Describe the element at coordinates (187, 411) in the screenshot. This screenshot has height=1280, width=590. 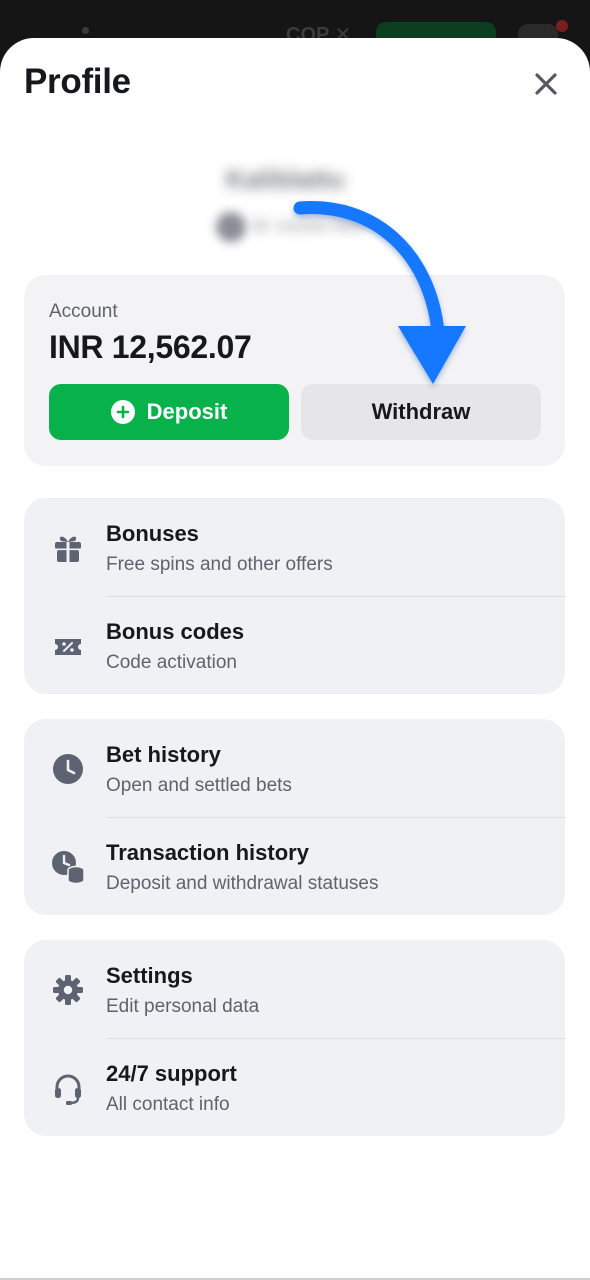
I see `deposit-label: Deposit` at that location.